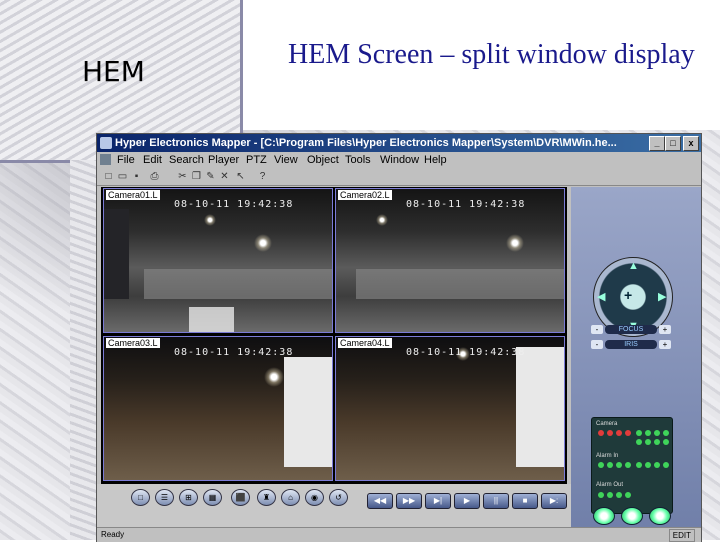  What do you see at coordinates (597, 344) in the screenshot?
I see `iris-minus-button: -` at bounding box center [597, 344].